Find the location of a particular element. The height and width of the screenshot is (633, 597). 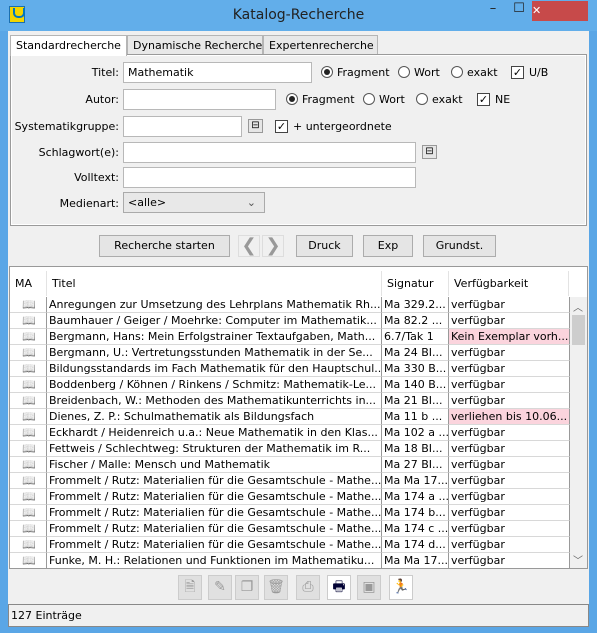

scroll-up-icon: ︿ is located at coordinates (578, 306).